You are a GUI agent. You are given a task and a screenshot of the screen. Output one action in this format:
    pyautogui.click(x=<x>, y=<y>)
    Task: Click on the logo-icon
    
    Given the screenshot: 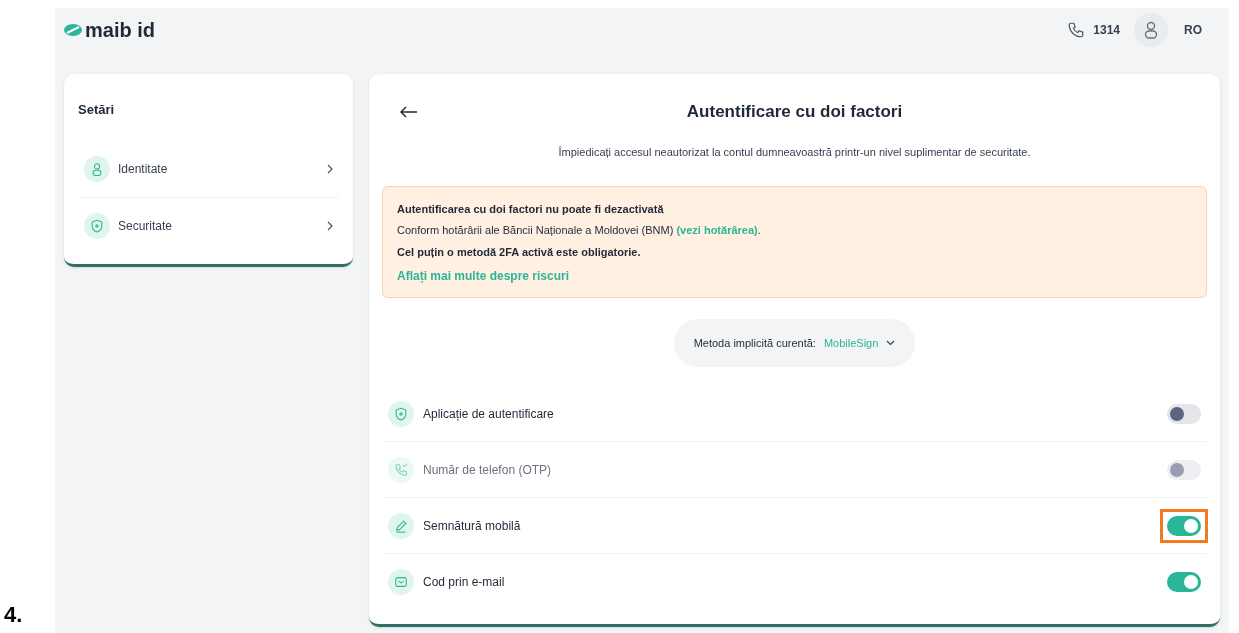 What is the action you would take?
    pyautogui.click(x=73, y=30)
    